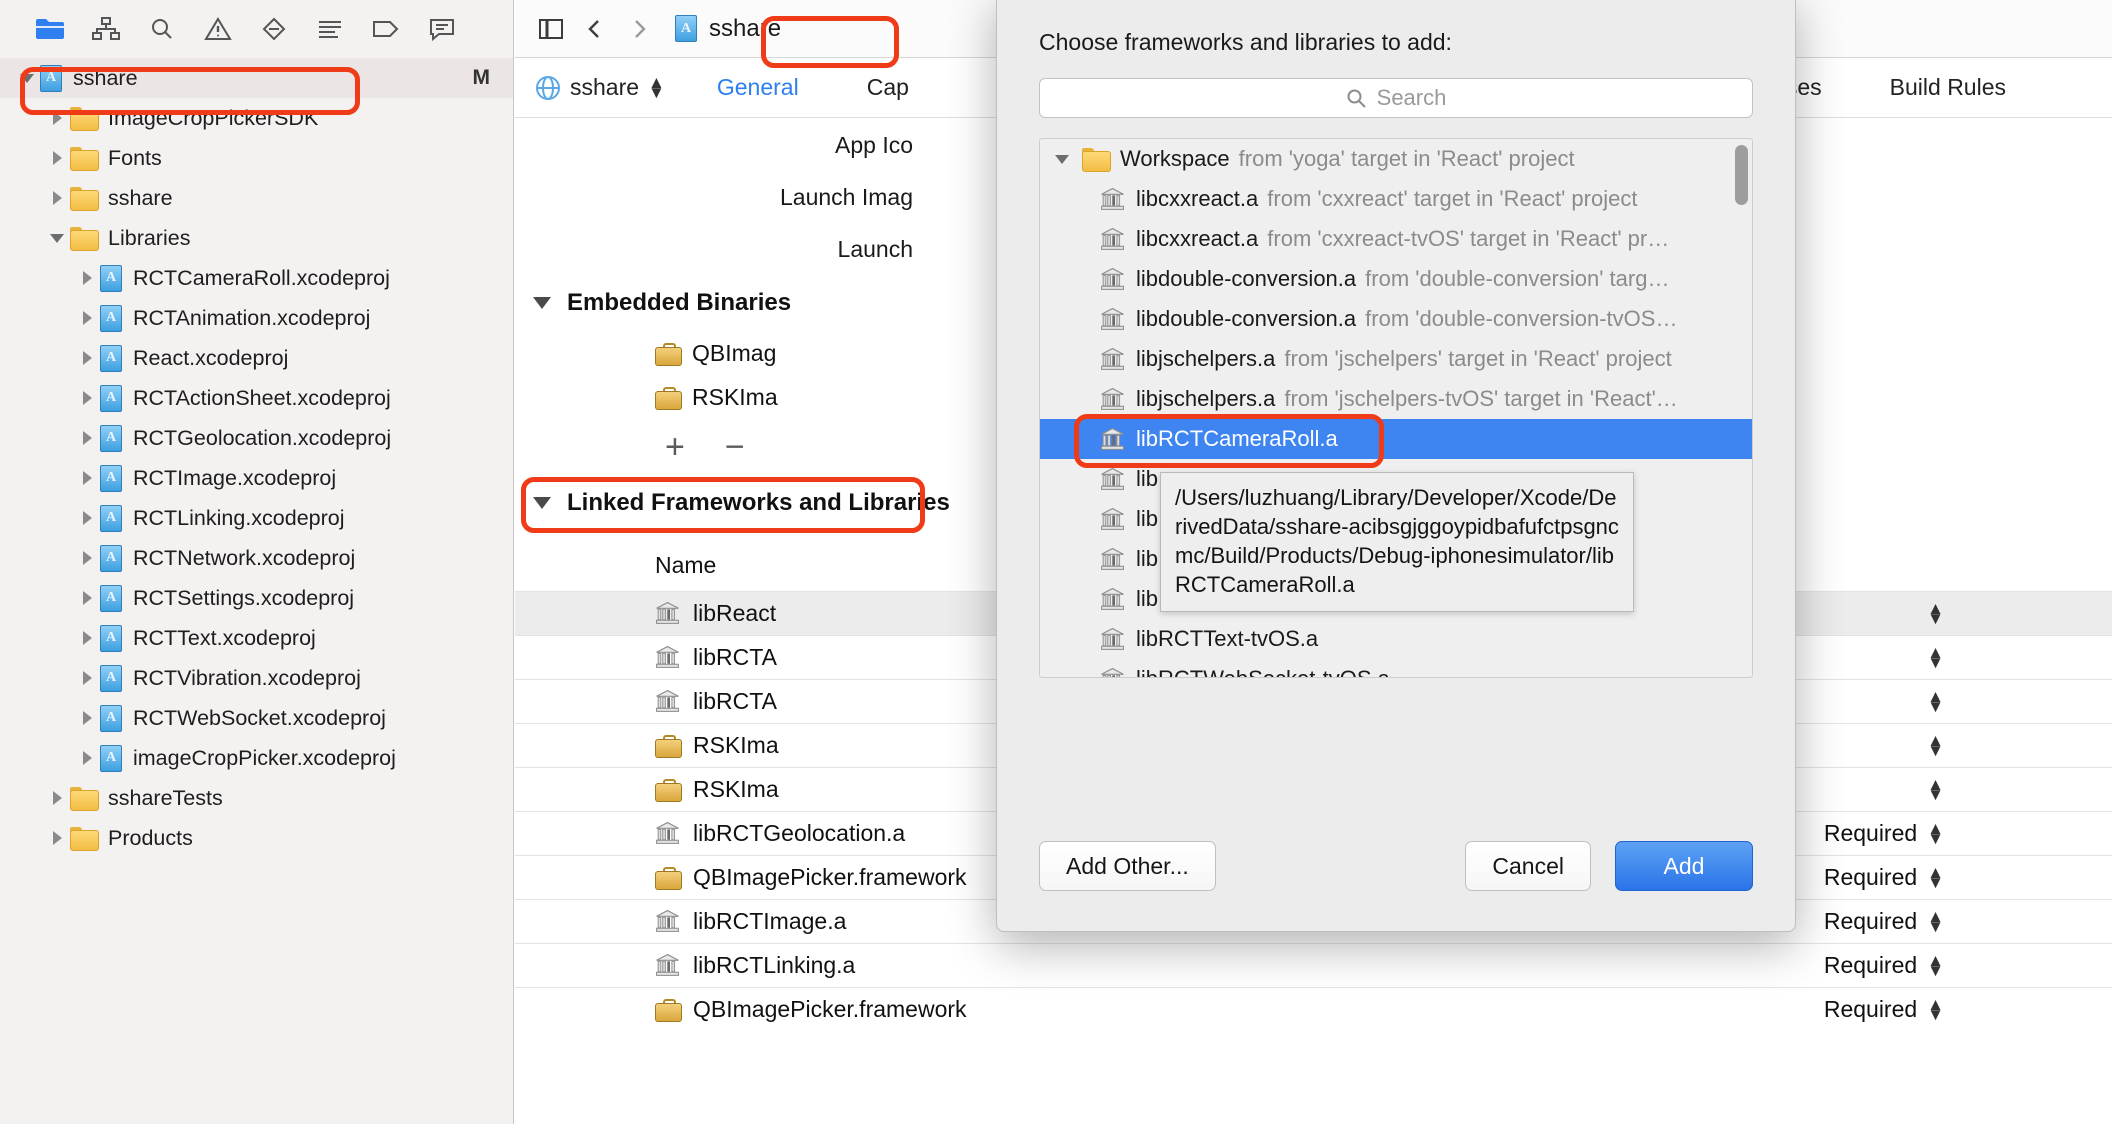  Describe the element at coordinates (256, 438) in the screenshot. I see `tree-item: RCTGeolocation.xcodeproj` at that location.